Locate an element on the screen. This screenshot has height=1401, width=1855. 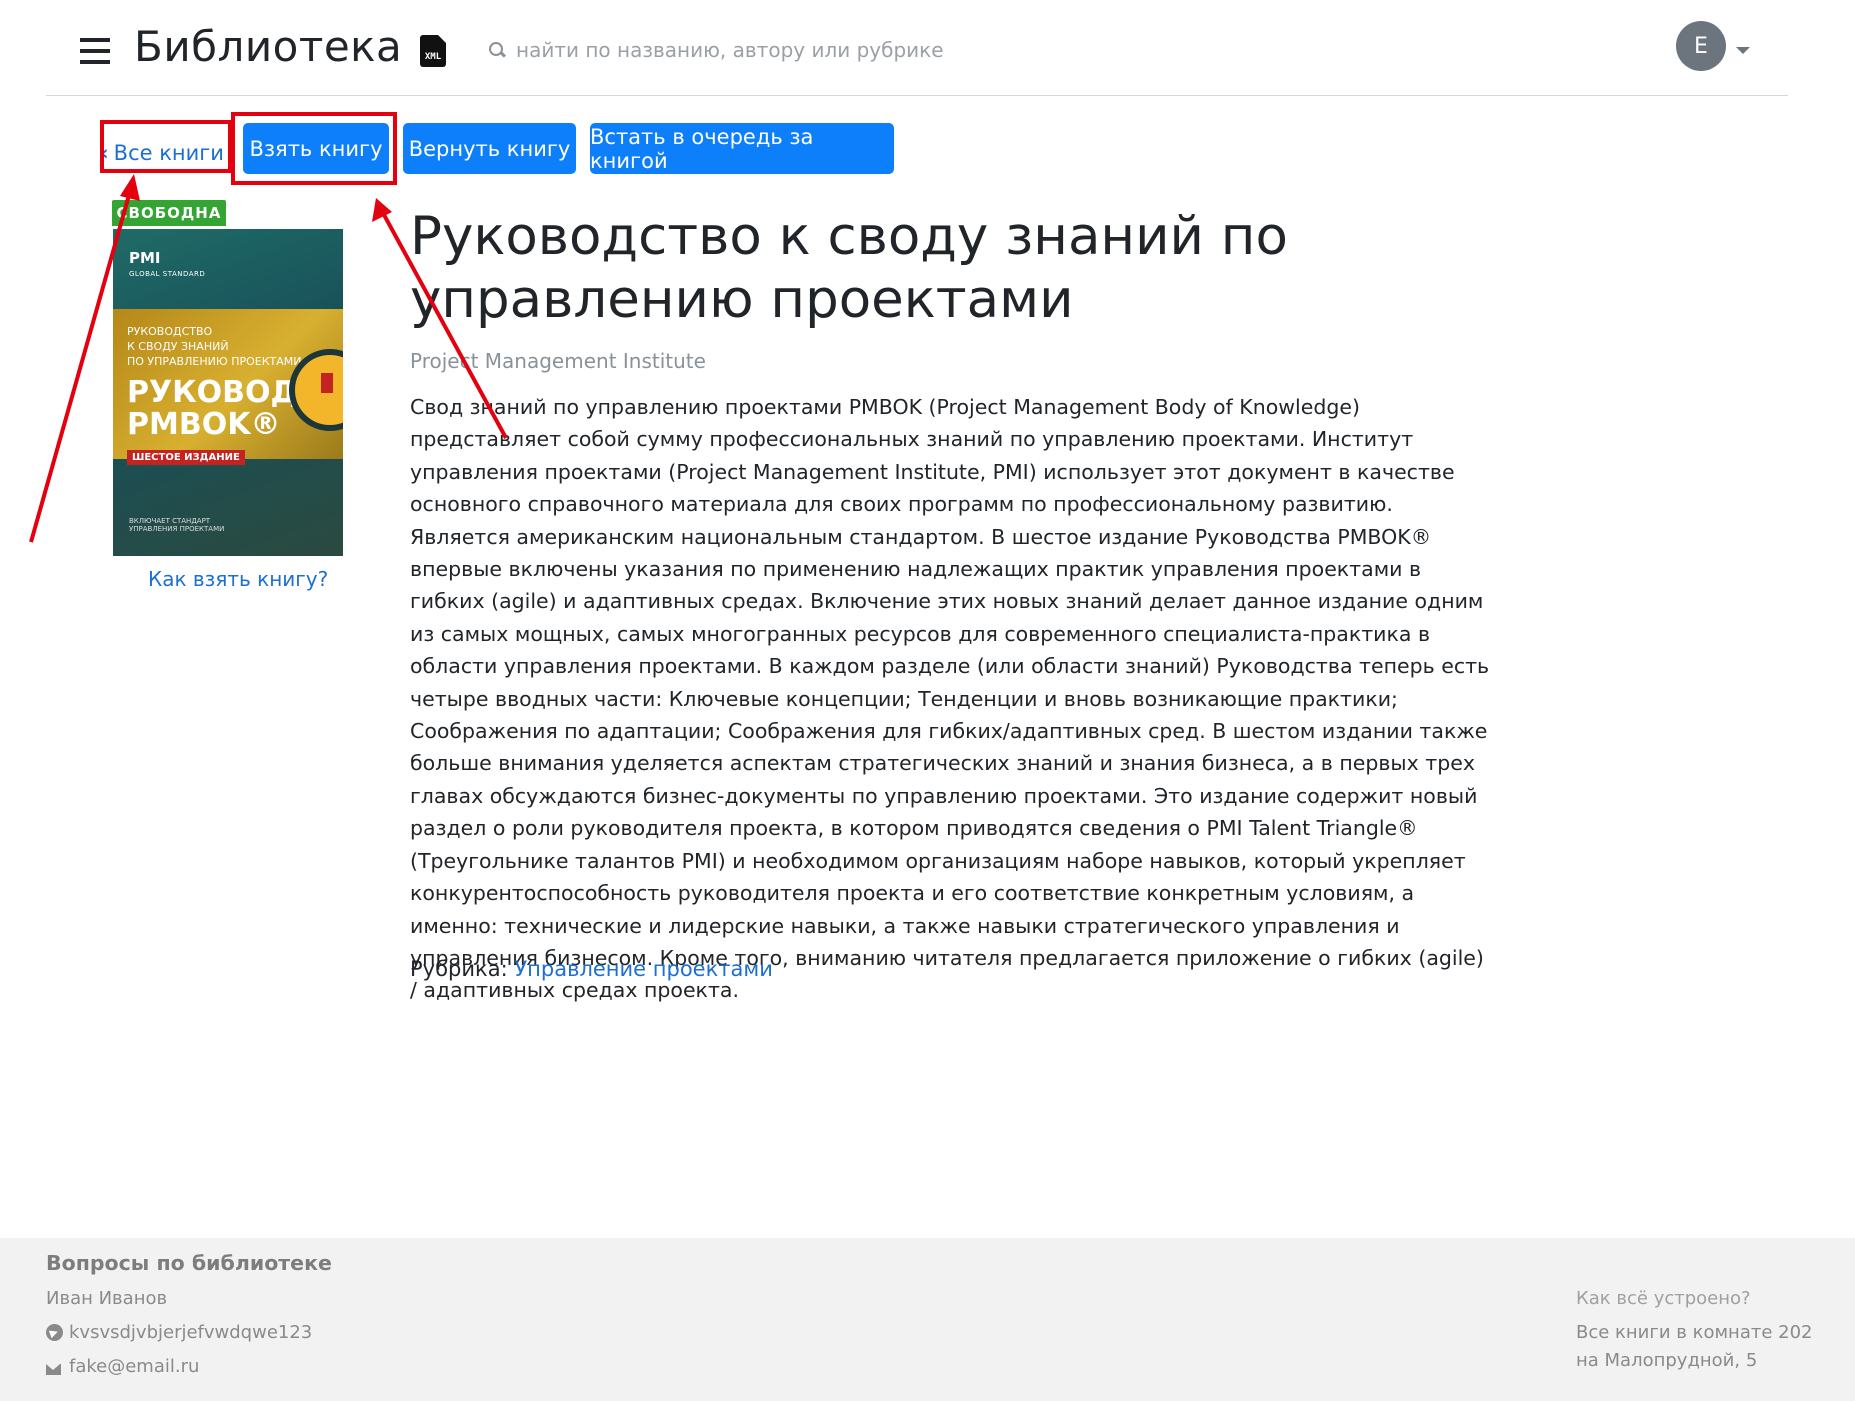
footer-location-line2: на Малопрудной, 5 is located at coordinates (1667, 1360).